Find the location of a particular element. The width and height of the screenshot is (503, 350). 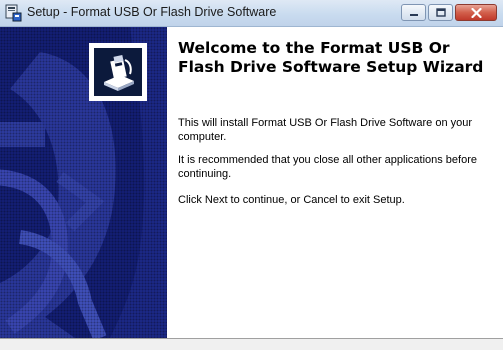

usb-drive-icon is located at coordinates (118, 72).